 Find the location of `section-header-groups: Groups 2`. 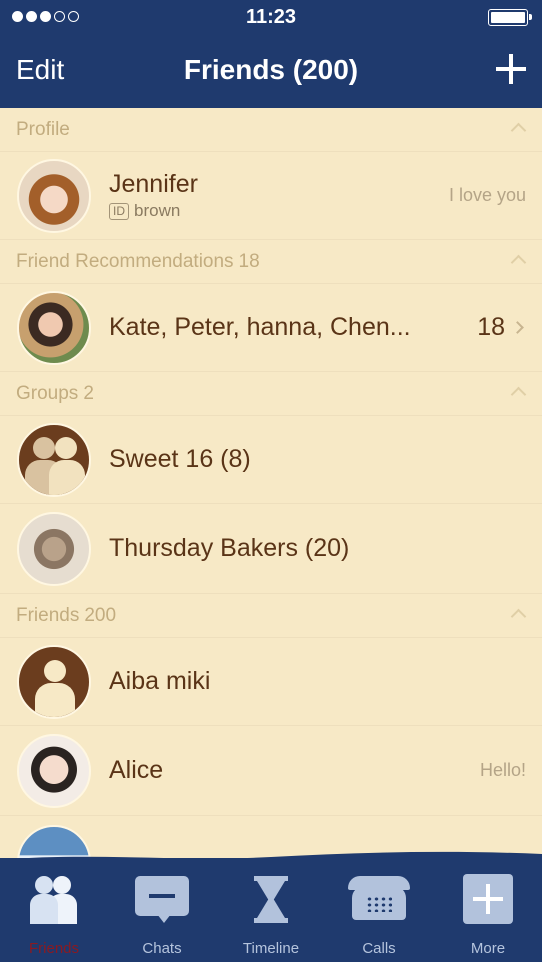

section-header-groups: Groups 2 is located at coordinates (271, 394).